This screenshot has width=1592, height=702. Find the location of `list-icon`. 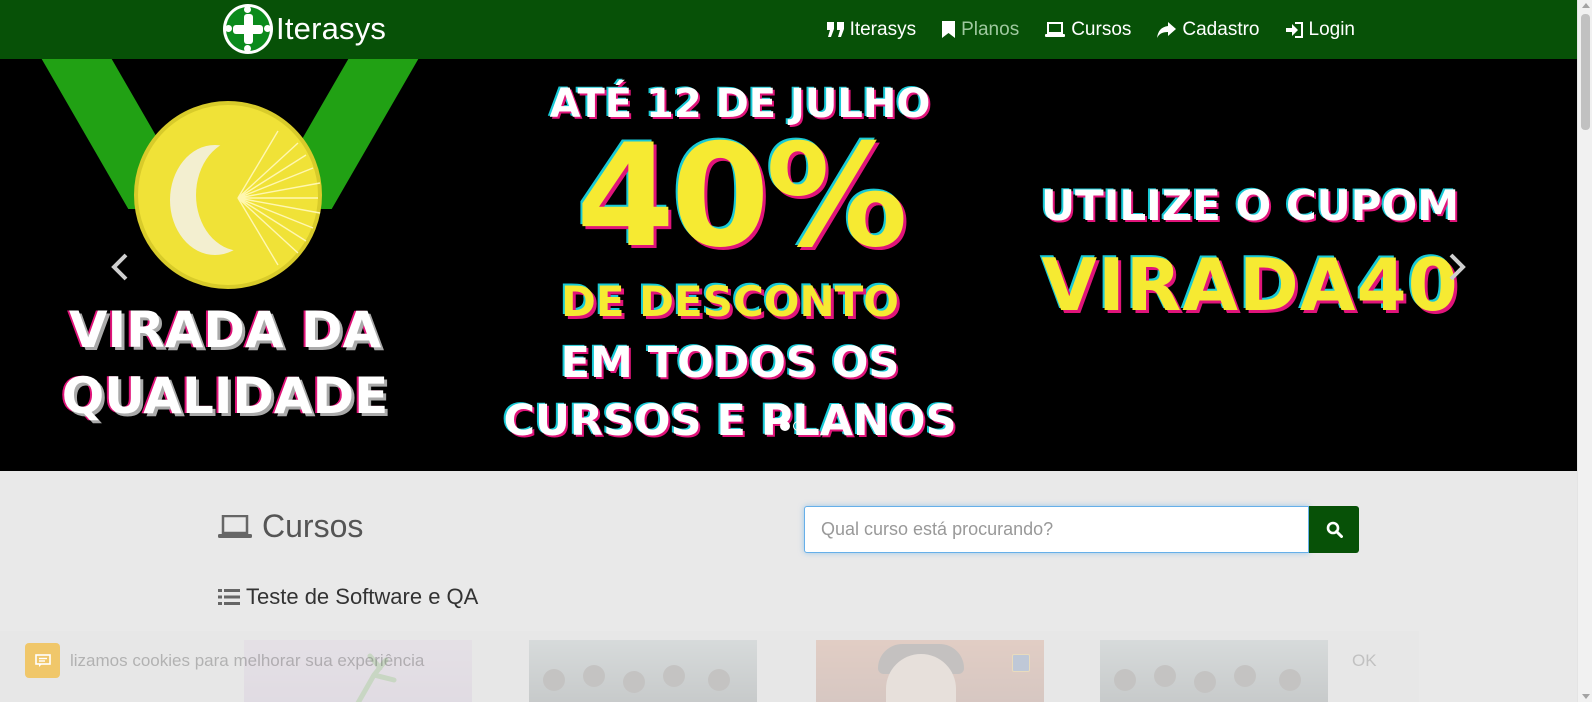

list-icon is located at coordinates (229, 597).